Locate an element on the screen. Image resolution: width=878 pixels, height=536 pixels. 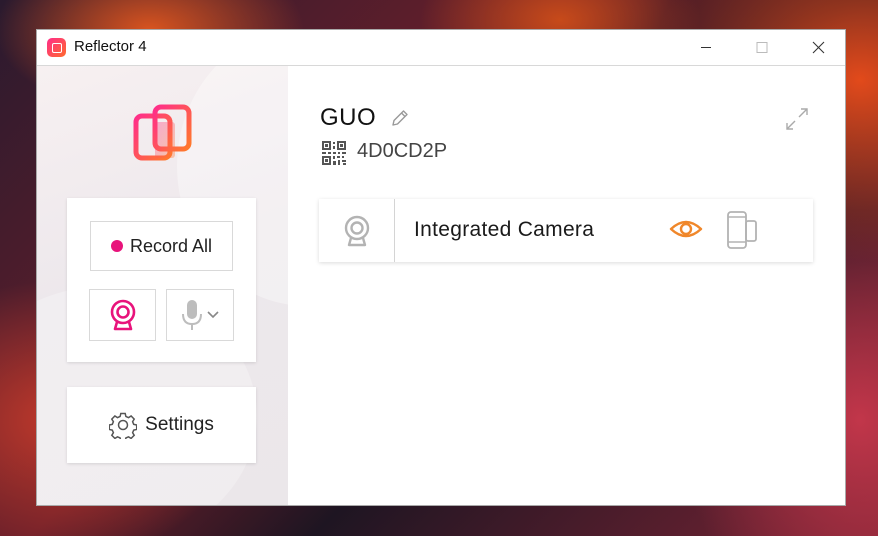
device-code: 4D0CD2P is located at coordinates (402, 151).